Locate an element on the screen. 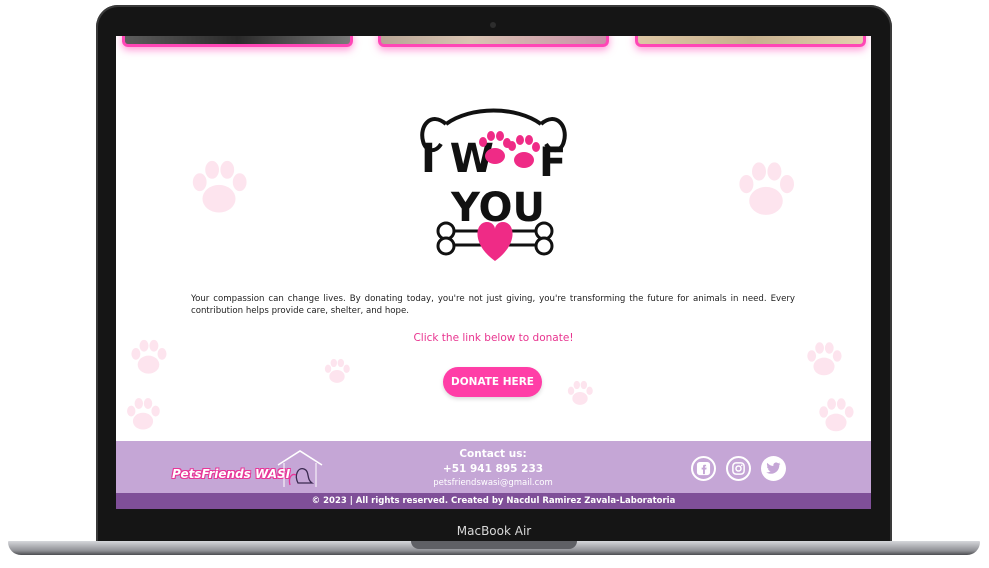 This screenshot has height=568, width=989. twitter-icon is located at coordinates (773, 468).